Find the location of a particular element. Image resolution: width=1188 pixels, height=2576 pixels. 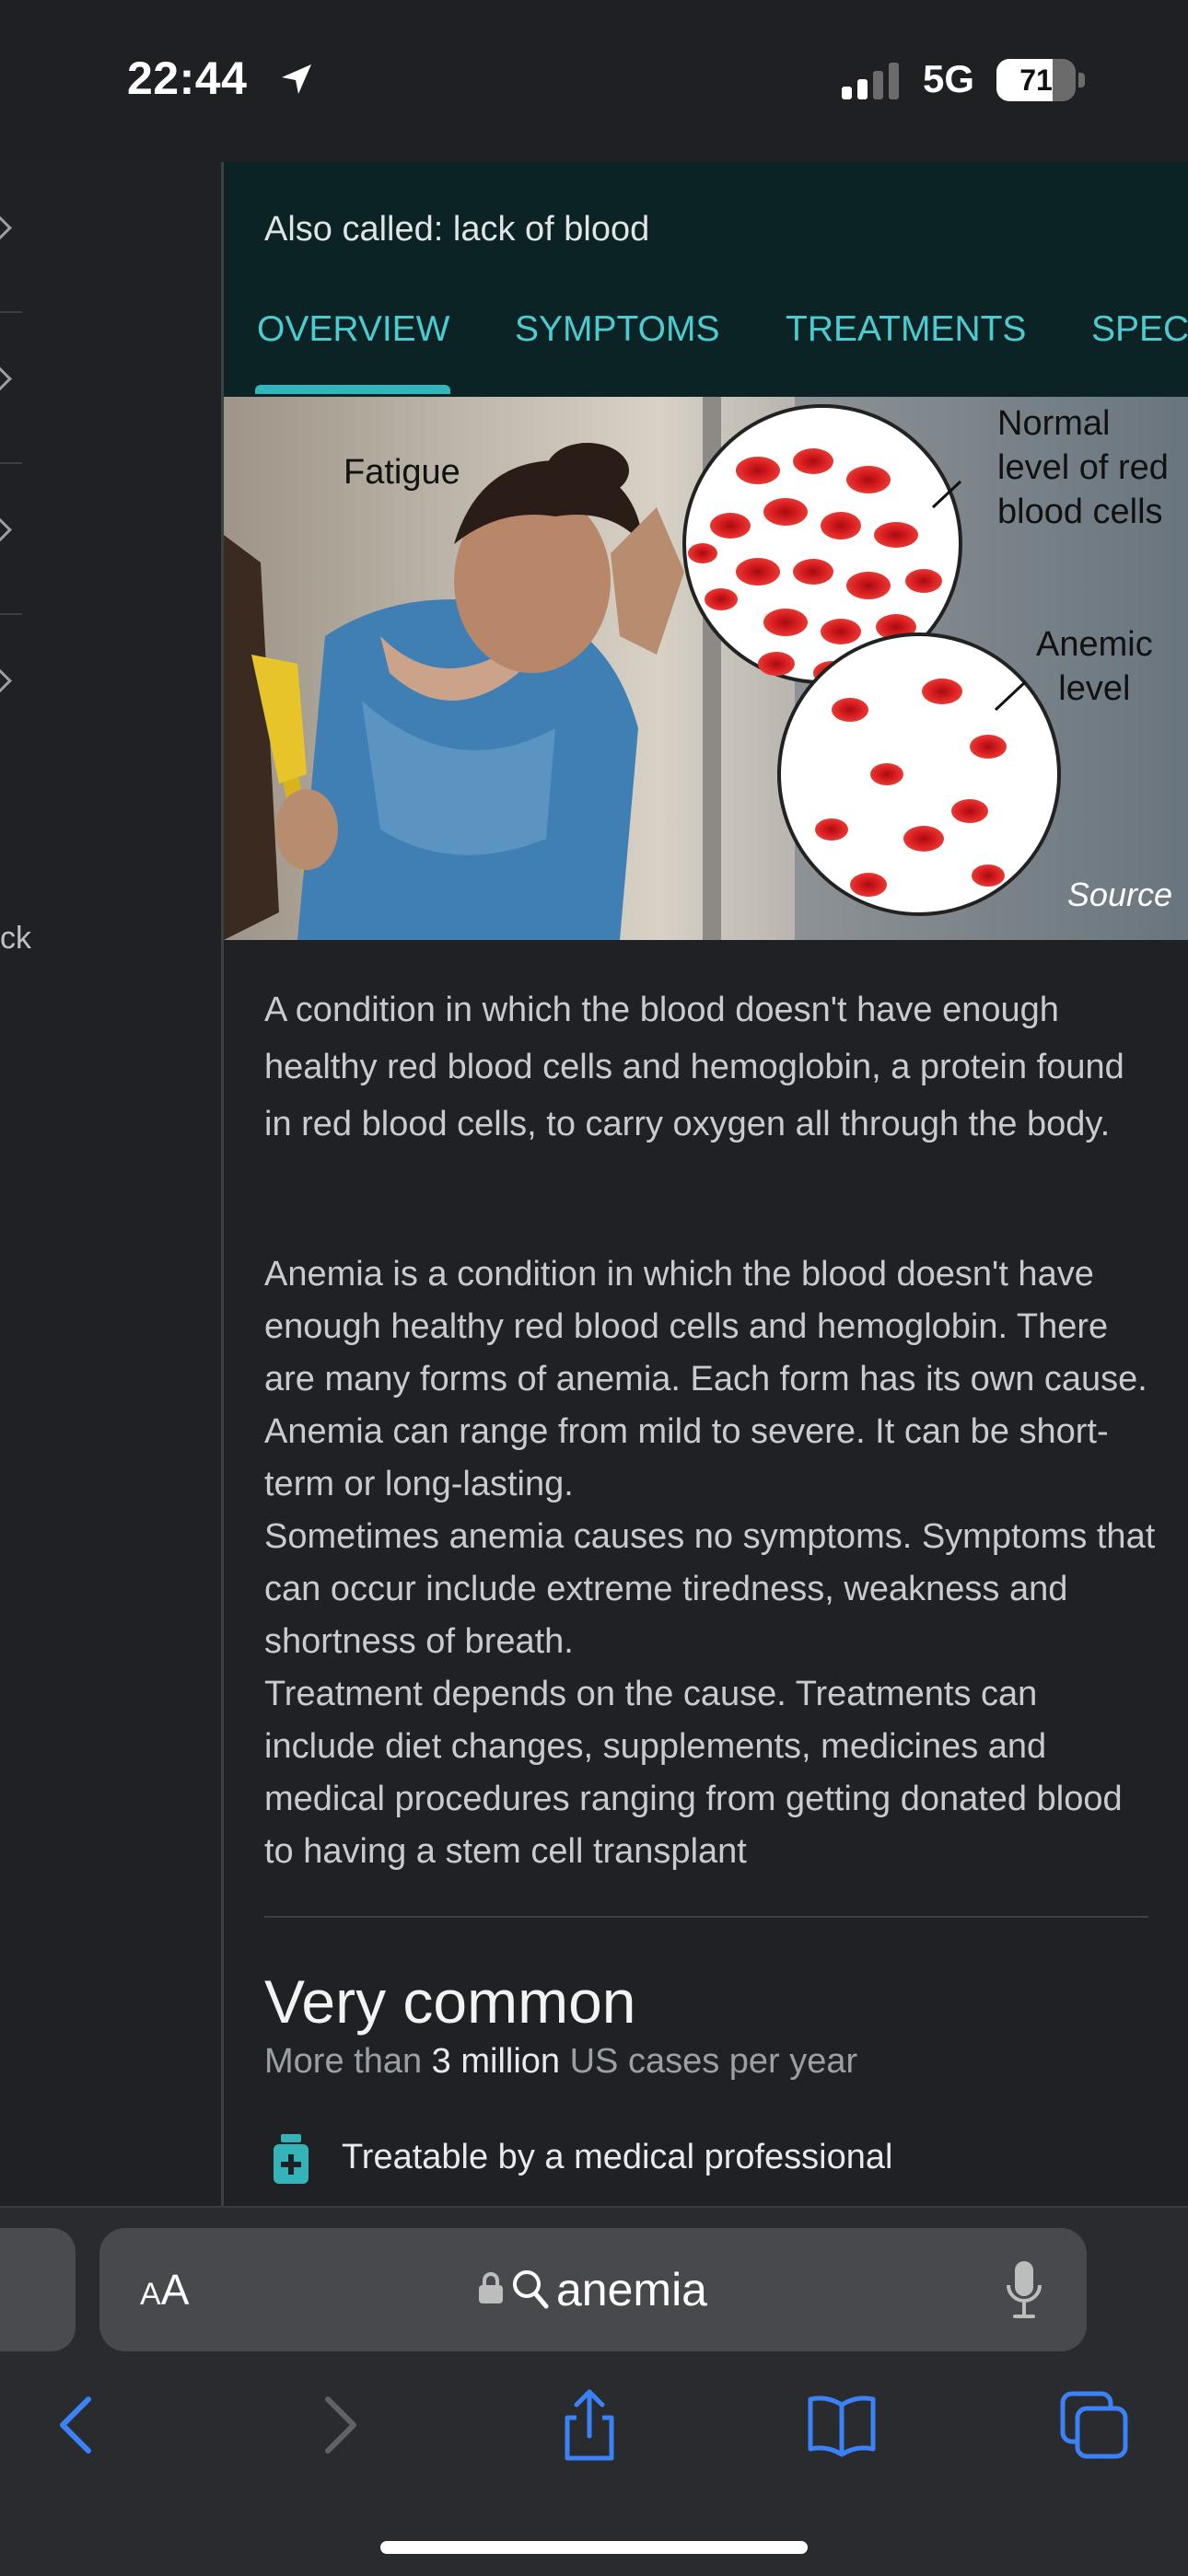

forward-icon is located at coordinates (337, 2425).